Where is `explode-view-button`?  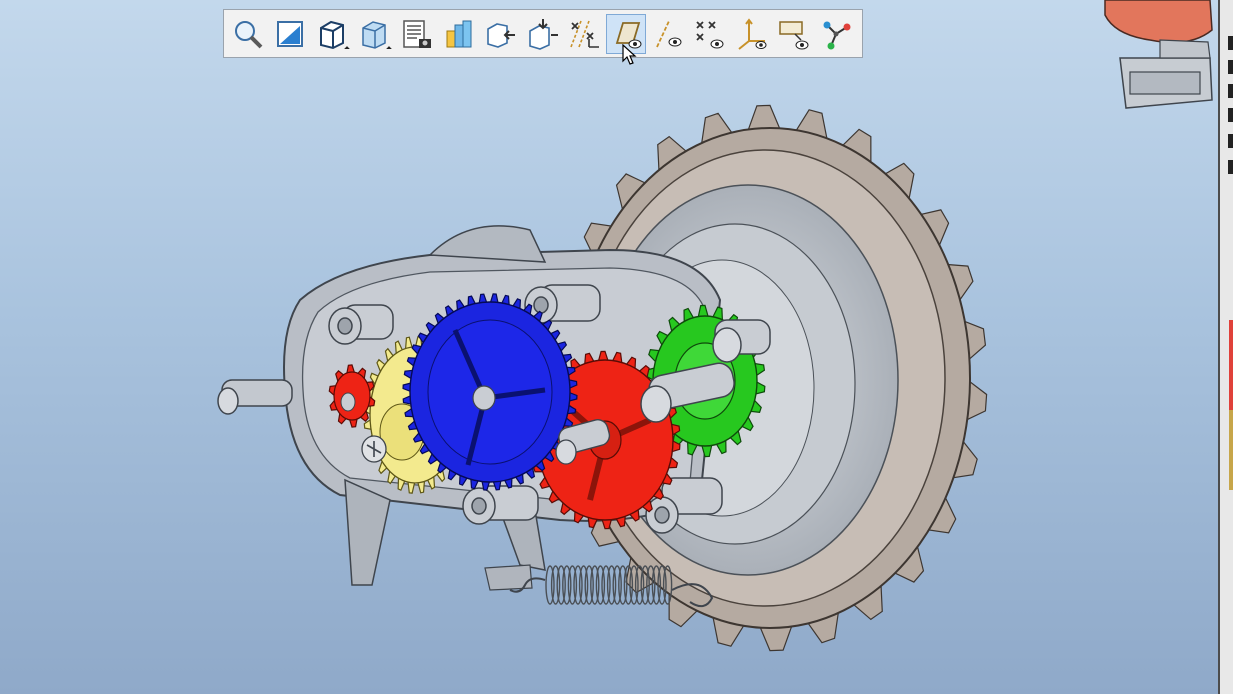
explode-view-button is located at coordinates (542, 34).